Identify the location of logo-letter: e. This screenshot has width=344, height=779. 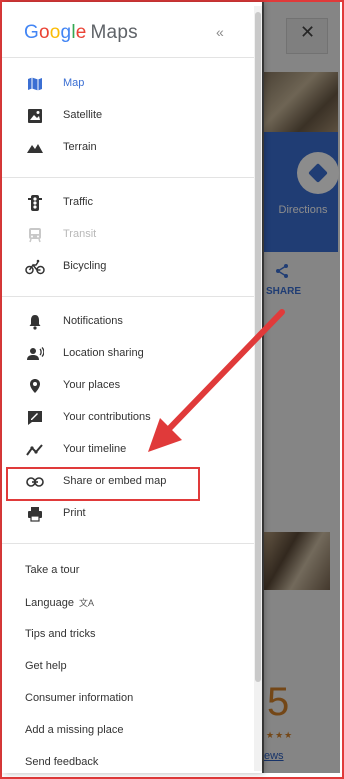
(81, 32).